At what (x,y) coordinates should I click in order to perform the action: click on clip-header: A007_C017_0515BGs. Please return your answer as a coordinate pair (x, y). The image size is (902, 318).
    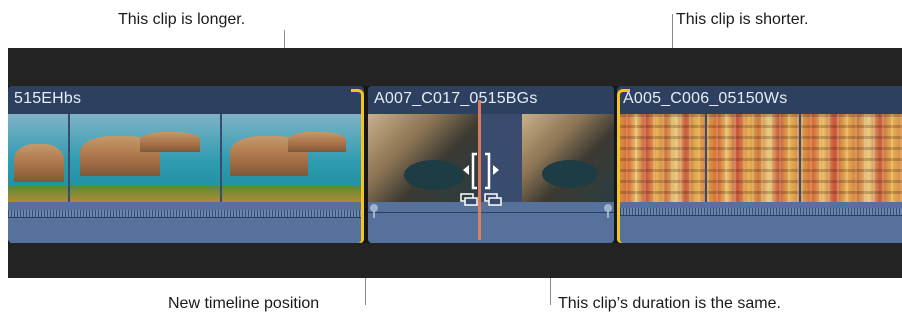
    Looking at the image, I should click on (491, 100).